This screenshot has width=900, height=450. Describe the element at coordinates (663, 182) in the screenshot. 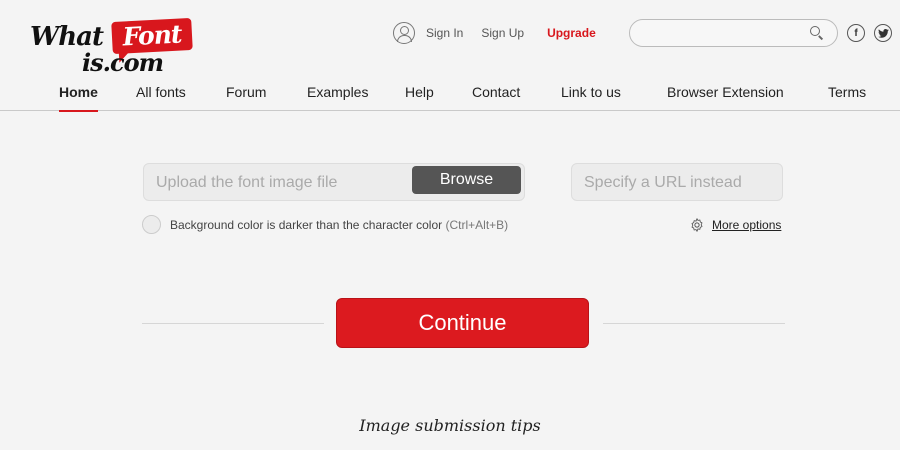

I see `url-placeholder: Specify a URL instead` at that location.